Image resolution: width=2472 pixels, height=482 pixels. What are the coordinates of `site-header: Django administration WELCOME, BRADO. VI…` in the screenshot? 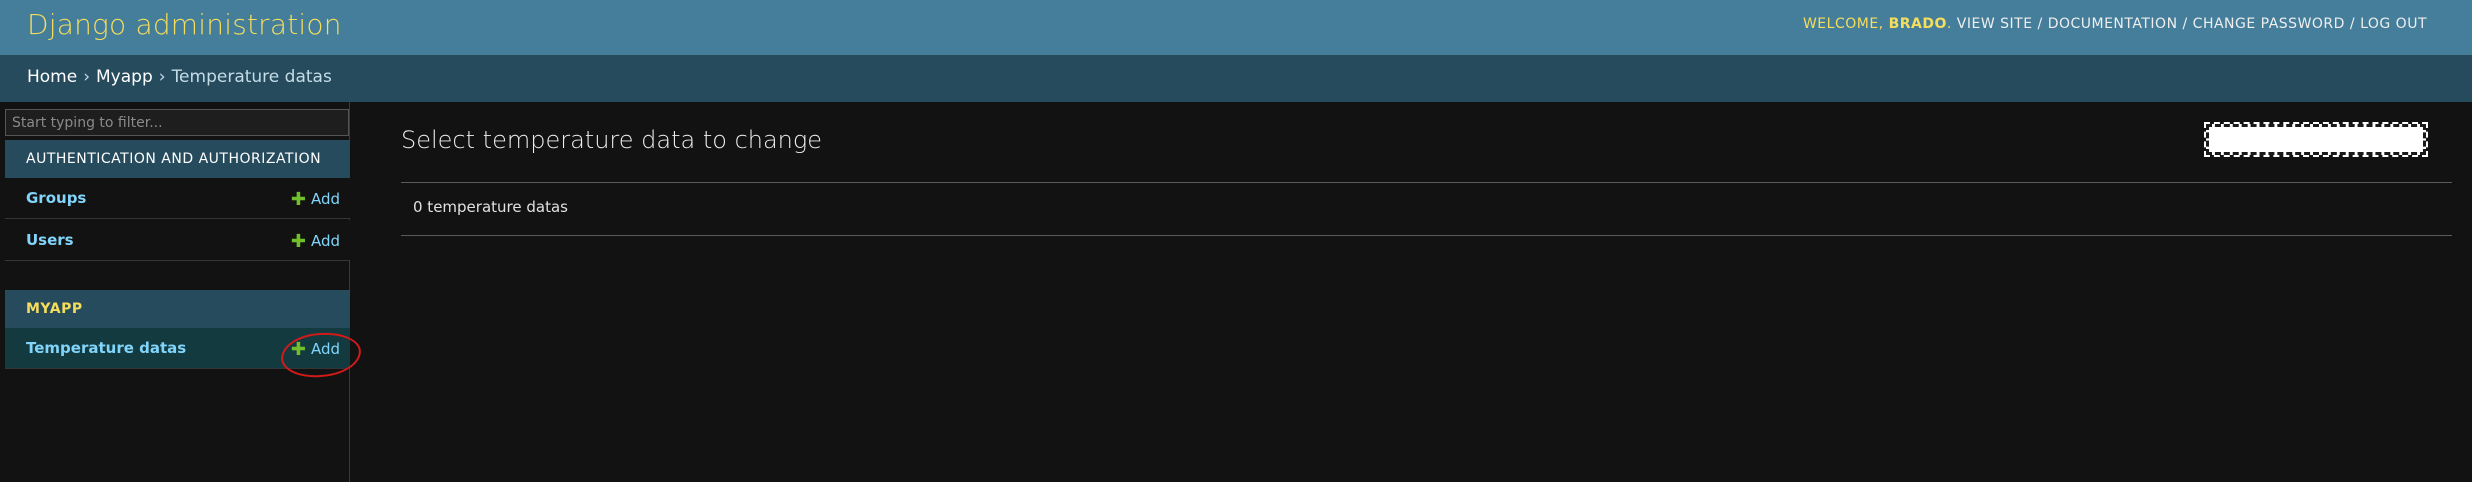 It's located at (1236, 27).